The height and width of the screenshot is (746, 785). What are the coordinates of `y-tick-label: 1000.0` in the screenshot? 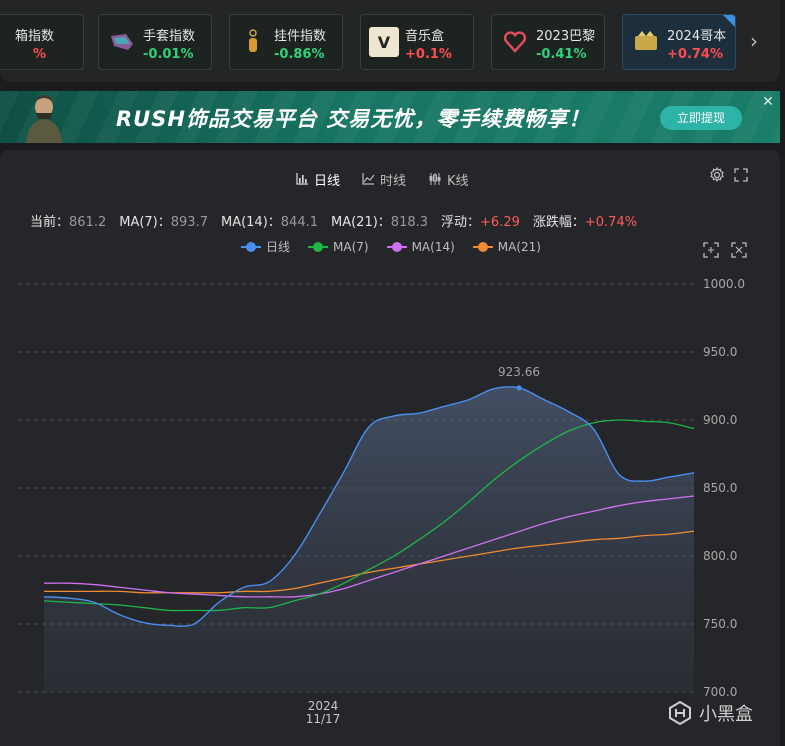 It's located at (724, 284).